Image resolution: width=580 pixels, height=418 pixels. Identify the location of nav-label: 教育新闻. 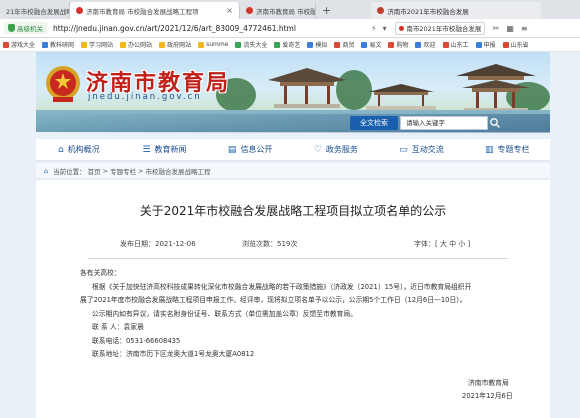
(170, 149).